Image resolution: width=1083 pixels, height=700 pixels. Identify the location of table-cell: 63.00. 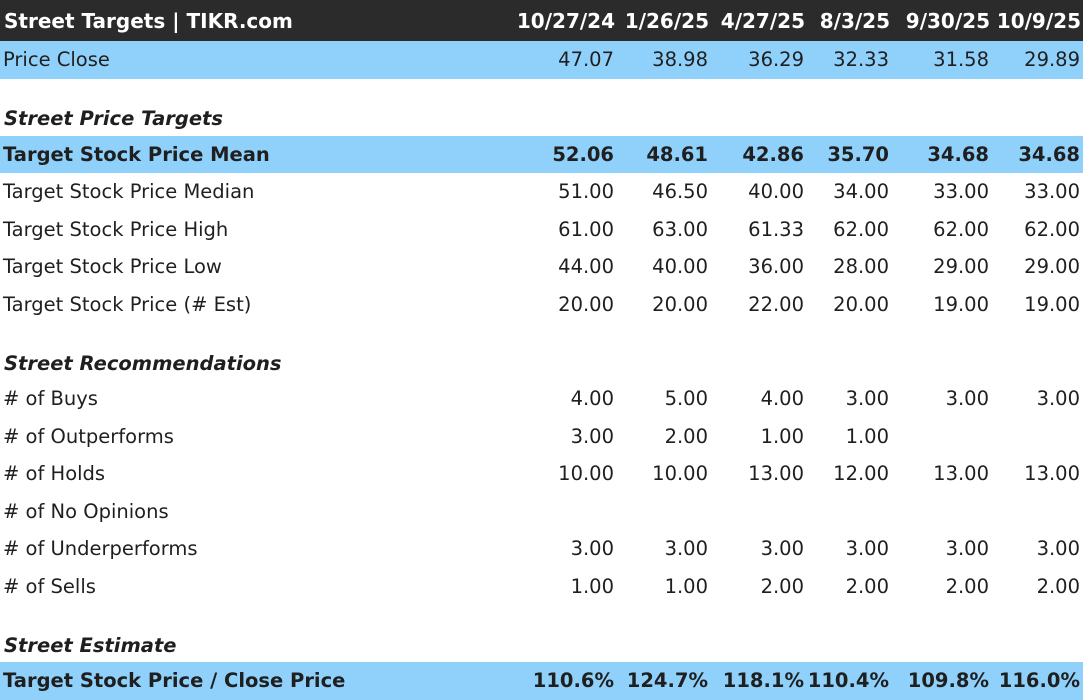
(680, 229).